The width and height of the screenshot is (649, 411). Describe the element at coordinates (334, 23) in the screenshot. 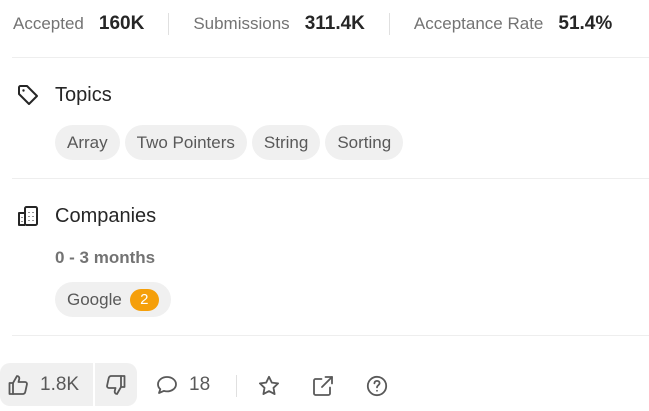

I see `submissions-value: 311.4K` at that location.